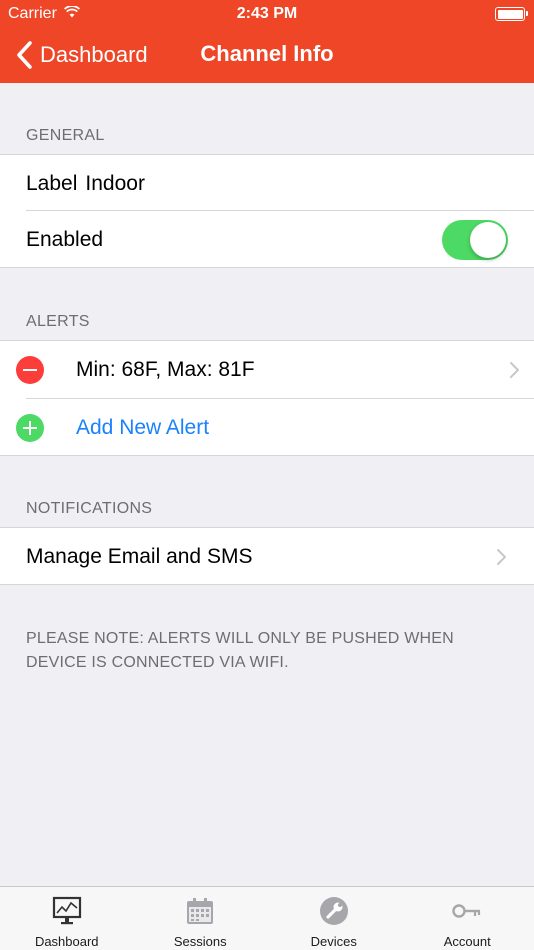  Describe the element at coordinates (30, 427) in the screenshot. I see `add-alert-icon` at that location.